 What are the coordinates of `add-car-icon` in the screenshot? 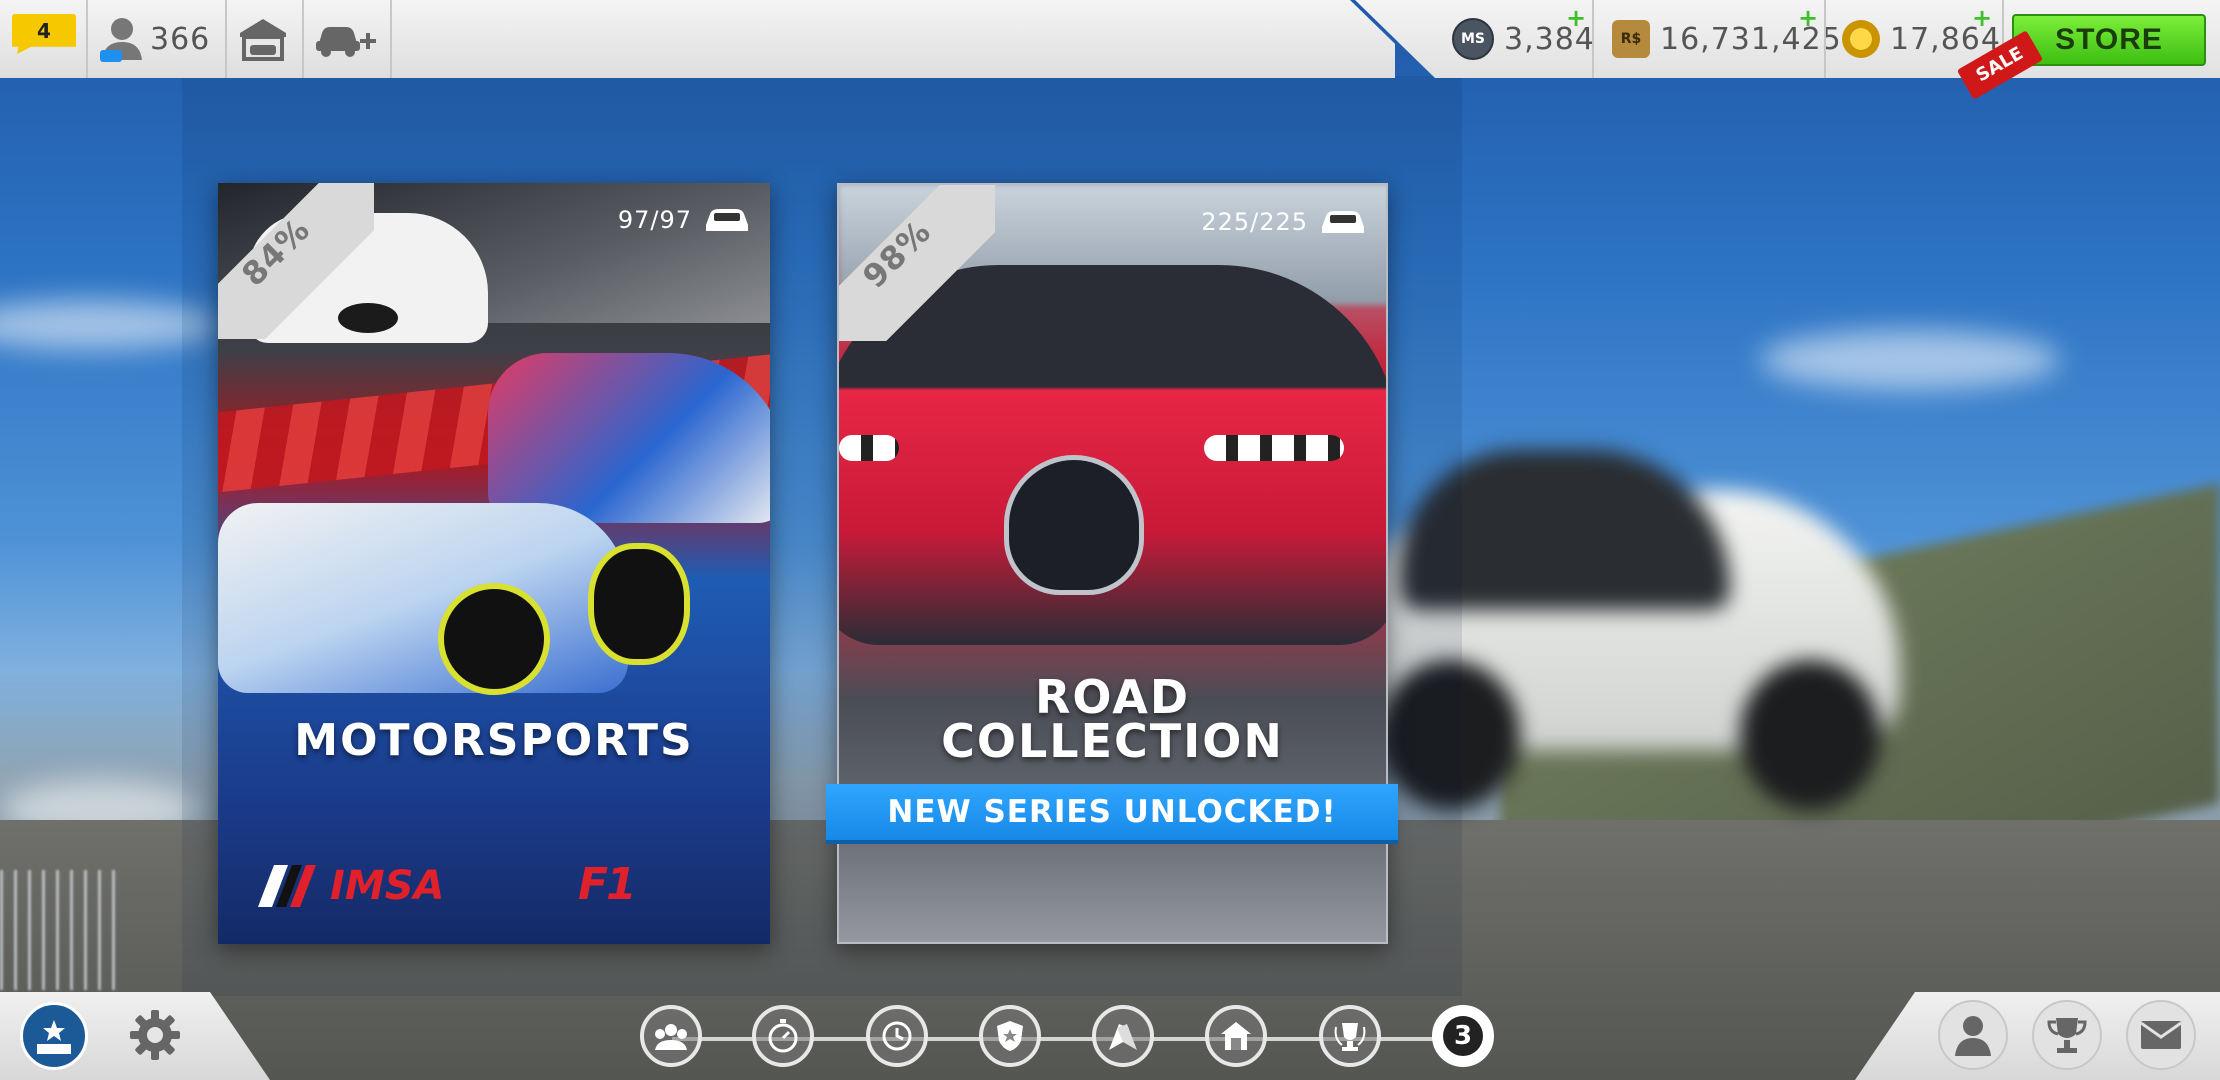 It's located at (346, 42).